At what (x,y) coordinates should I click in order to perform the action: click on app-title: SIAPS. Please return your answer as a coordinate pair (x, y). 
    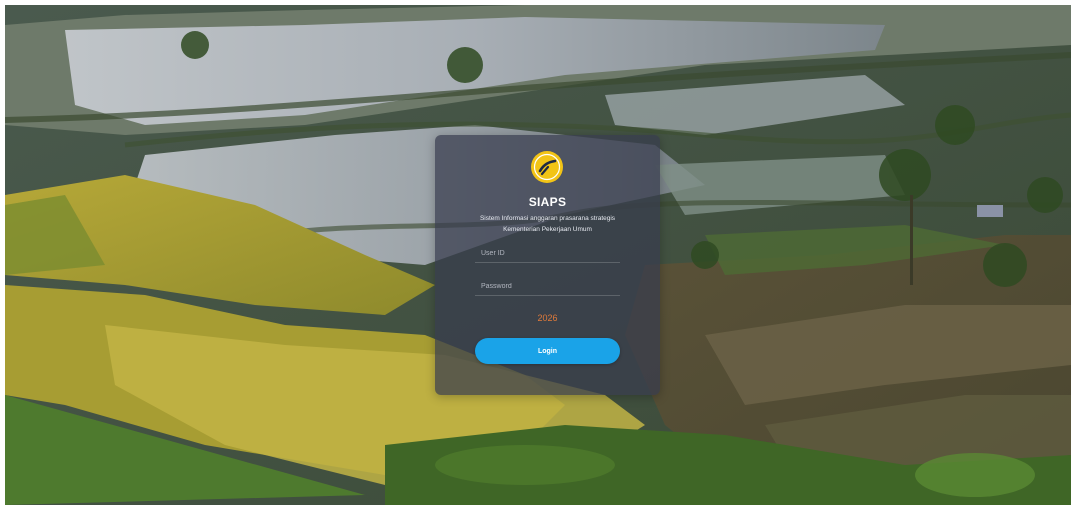
    Looking at the image, I should click on (547, 202).